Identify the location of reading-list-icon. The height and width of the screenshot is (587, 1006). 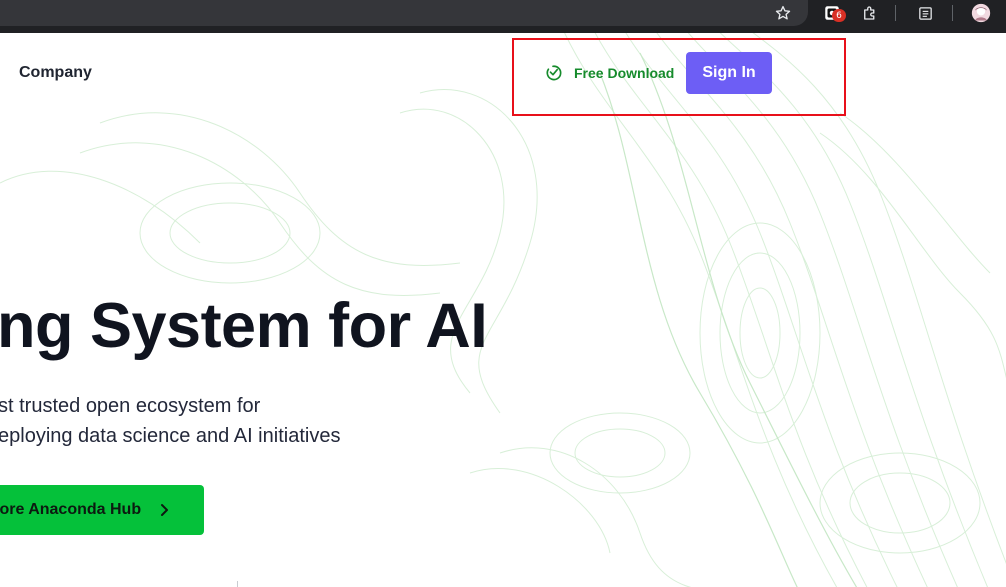
(925, 13).